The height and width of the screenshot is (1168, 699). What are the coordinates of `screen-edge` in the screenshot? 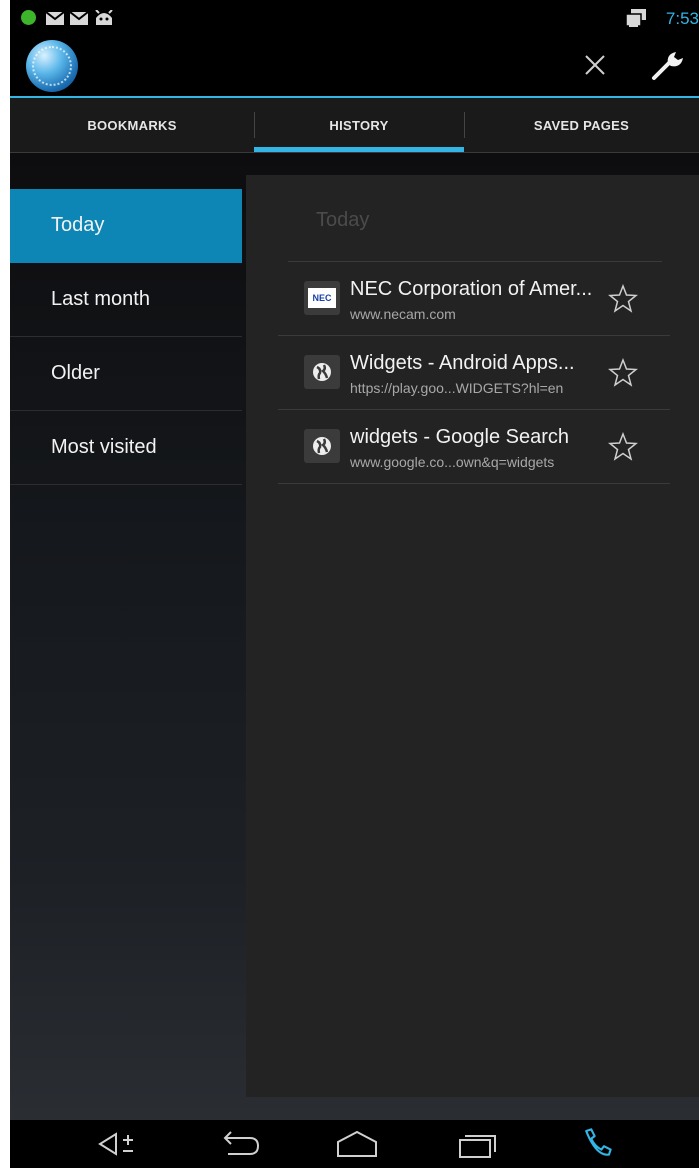 It's located at (5, 584).